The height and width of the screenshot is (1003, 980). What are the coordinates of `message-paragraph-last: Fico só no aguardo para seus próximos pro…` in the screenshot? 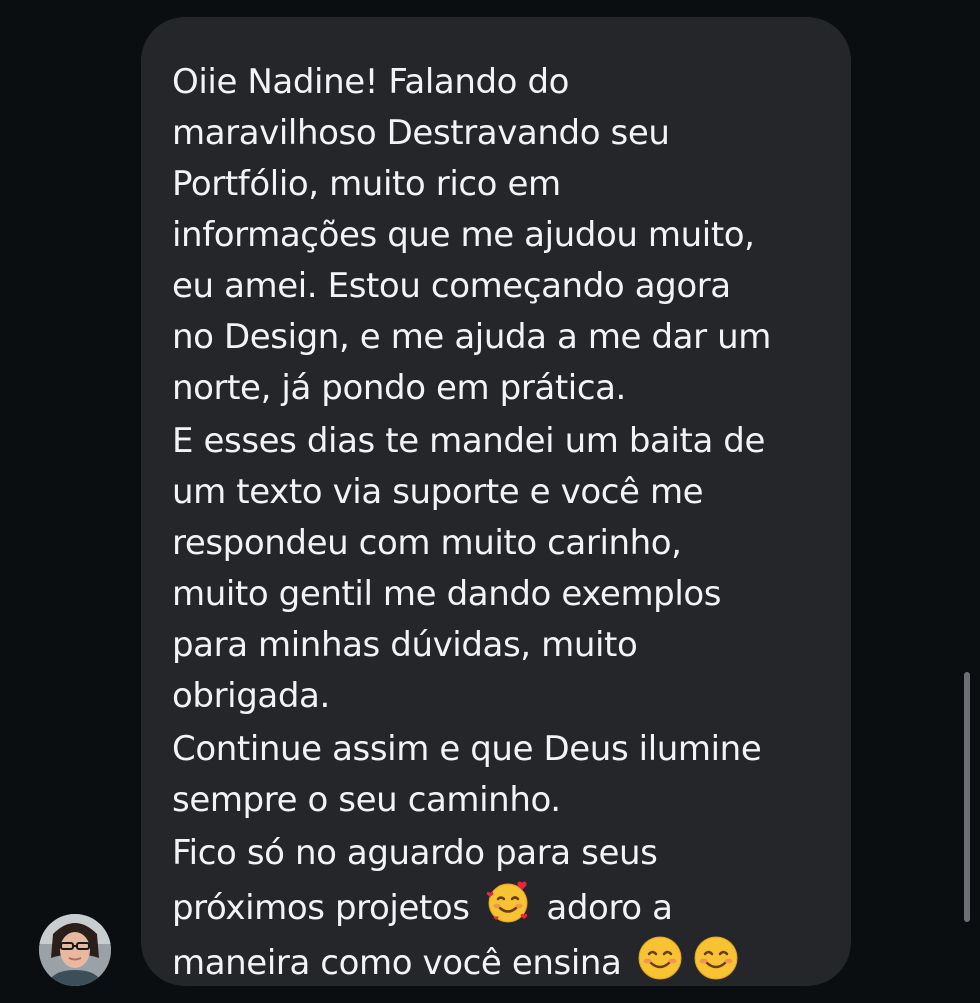 It's located at (501, 908).